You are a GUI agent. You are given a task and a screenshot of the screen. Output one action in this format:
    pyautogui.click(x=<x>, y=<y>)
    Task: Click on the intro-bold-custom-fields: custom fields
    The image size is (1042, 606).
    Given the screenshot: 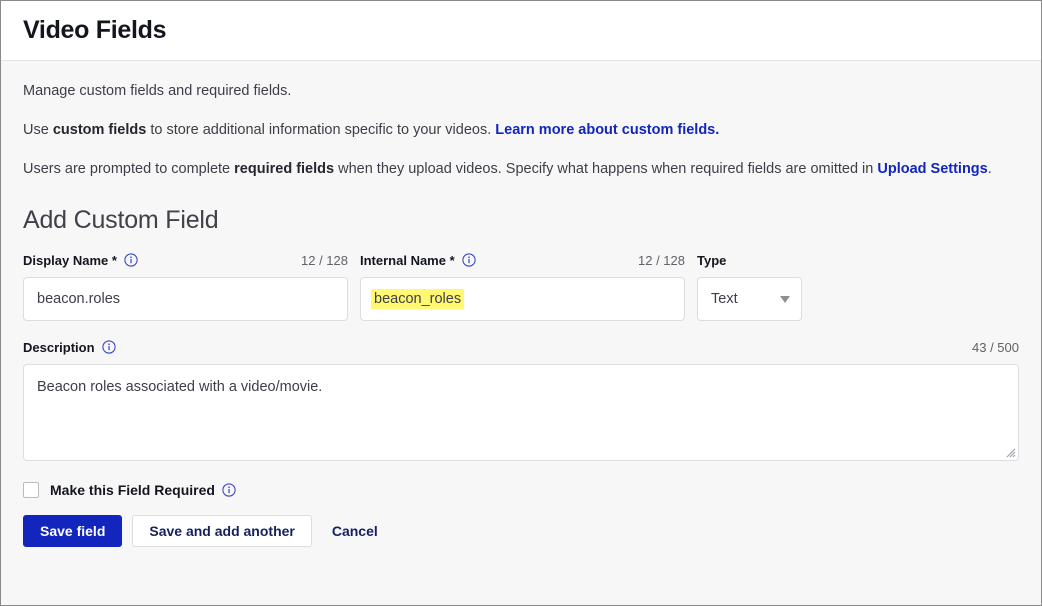 What is the action you would take?
    pyautogui.click(x=99, y=130)
    